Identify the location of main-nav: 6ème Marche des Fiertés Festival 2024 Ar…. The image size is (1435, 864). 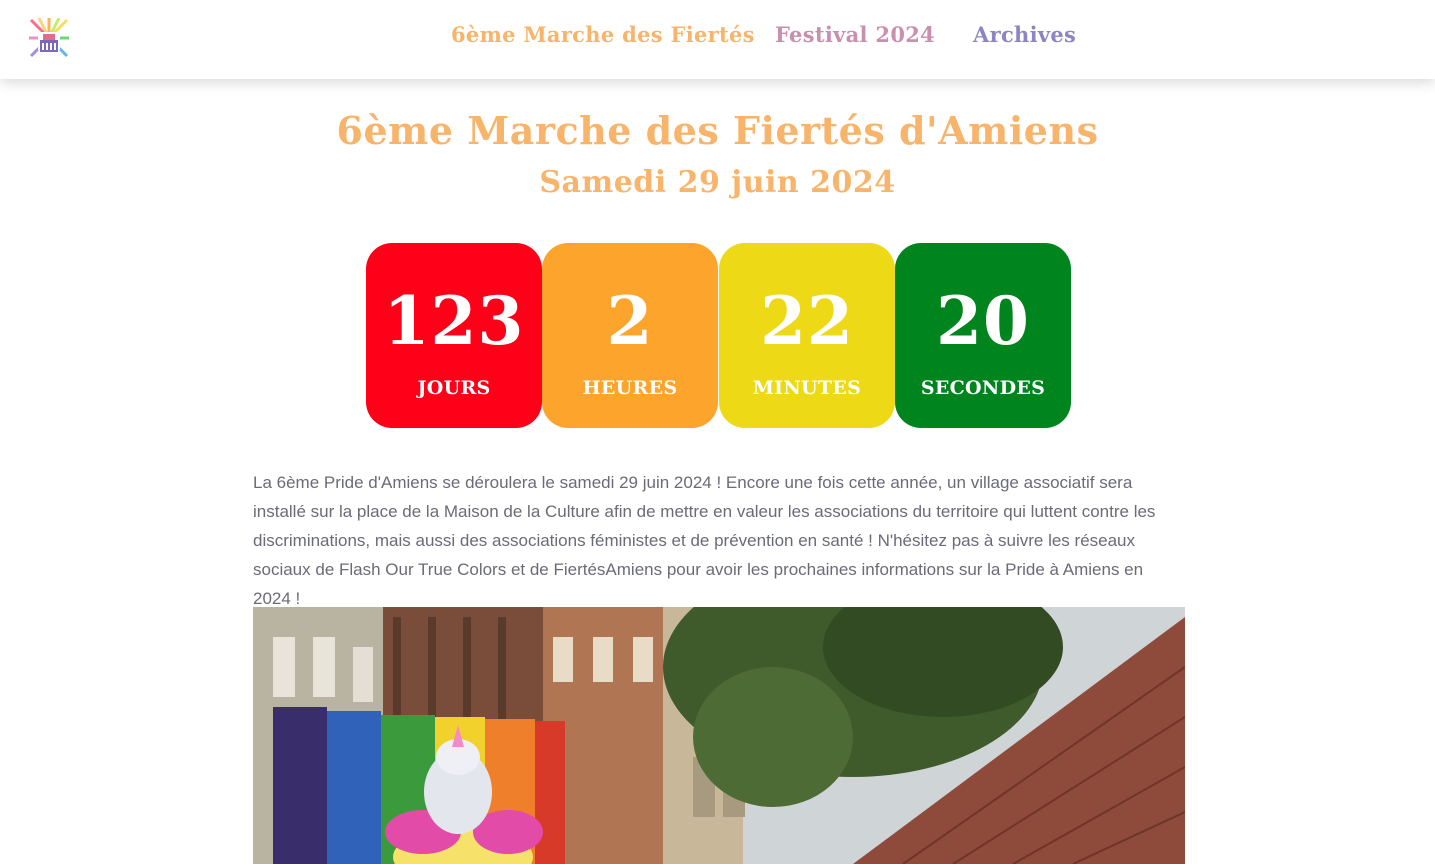
(717, 38).